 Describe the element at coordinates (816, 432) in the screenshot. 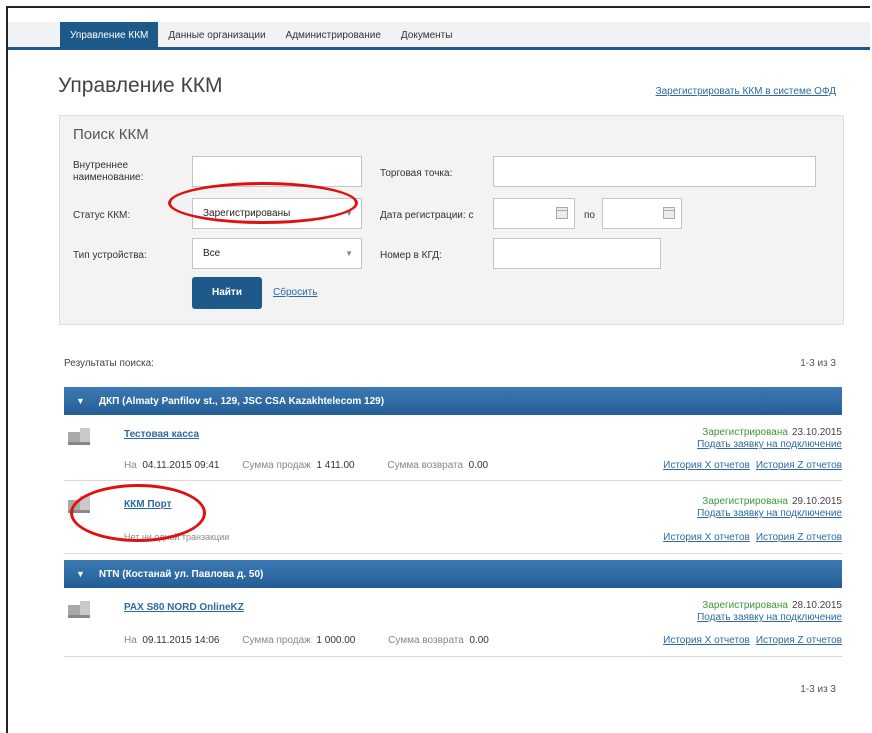

I see `status-date: 23.10.2015` at that location.